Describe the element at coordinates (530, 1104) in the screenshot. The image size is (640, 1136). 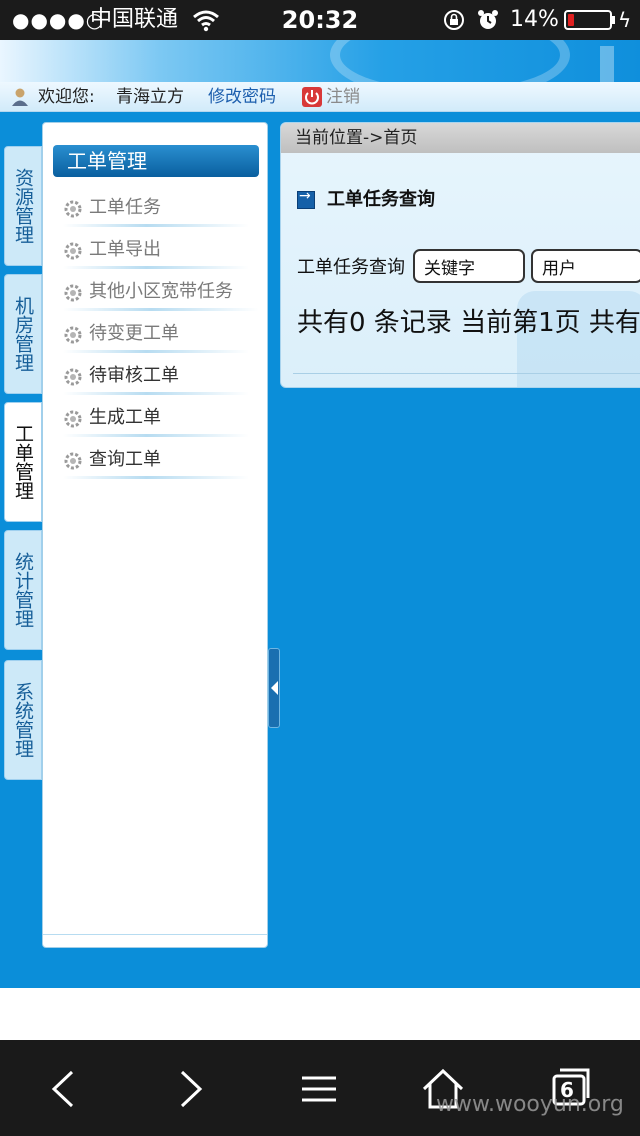
I see `watermark: www.wooyun.org` at that location.